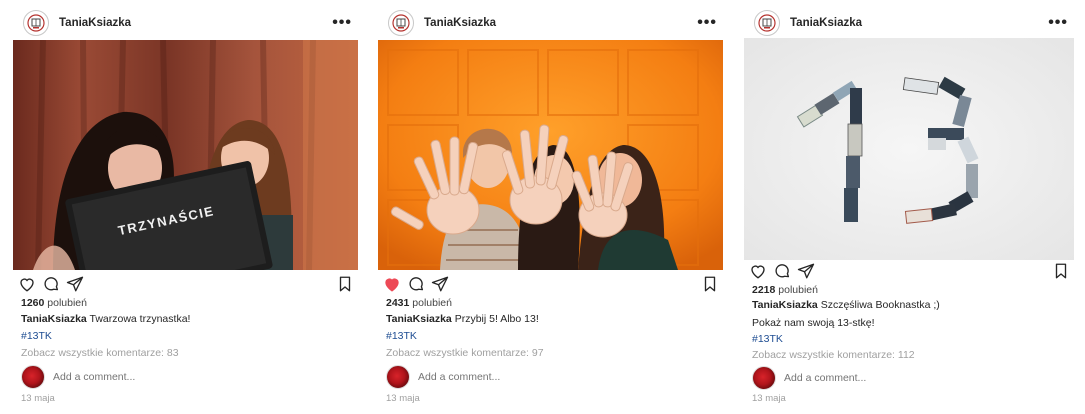 The height and width of the screenshot is (414, 1085). What do you see at coordinates (186, 303) in the screenshot?
I see `likes-count: 1260 polubień` at bounding box center [186, 303].